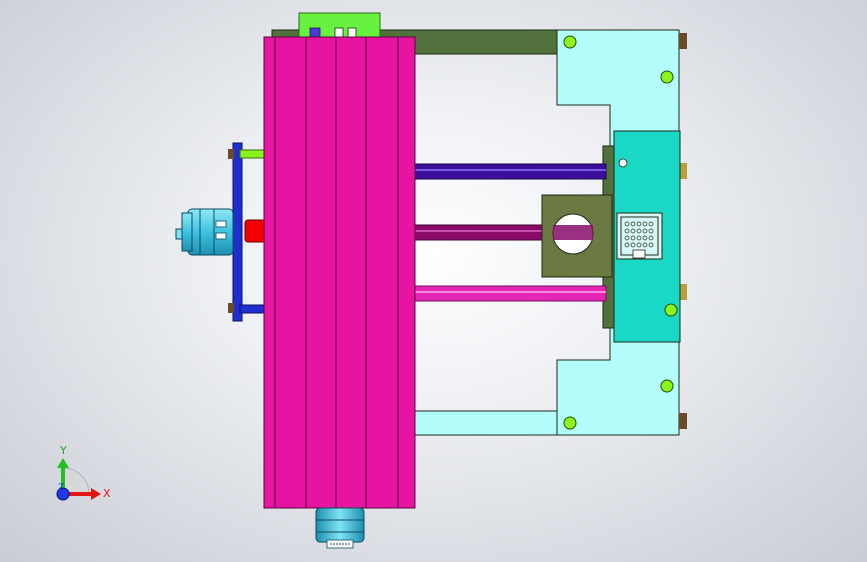  Describe the element at coordinates (61, 488) in the screenshot. I see `axis-z-label: Z` at that location.